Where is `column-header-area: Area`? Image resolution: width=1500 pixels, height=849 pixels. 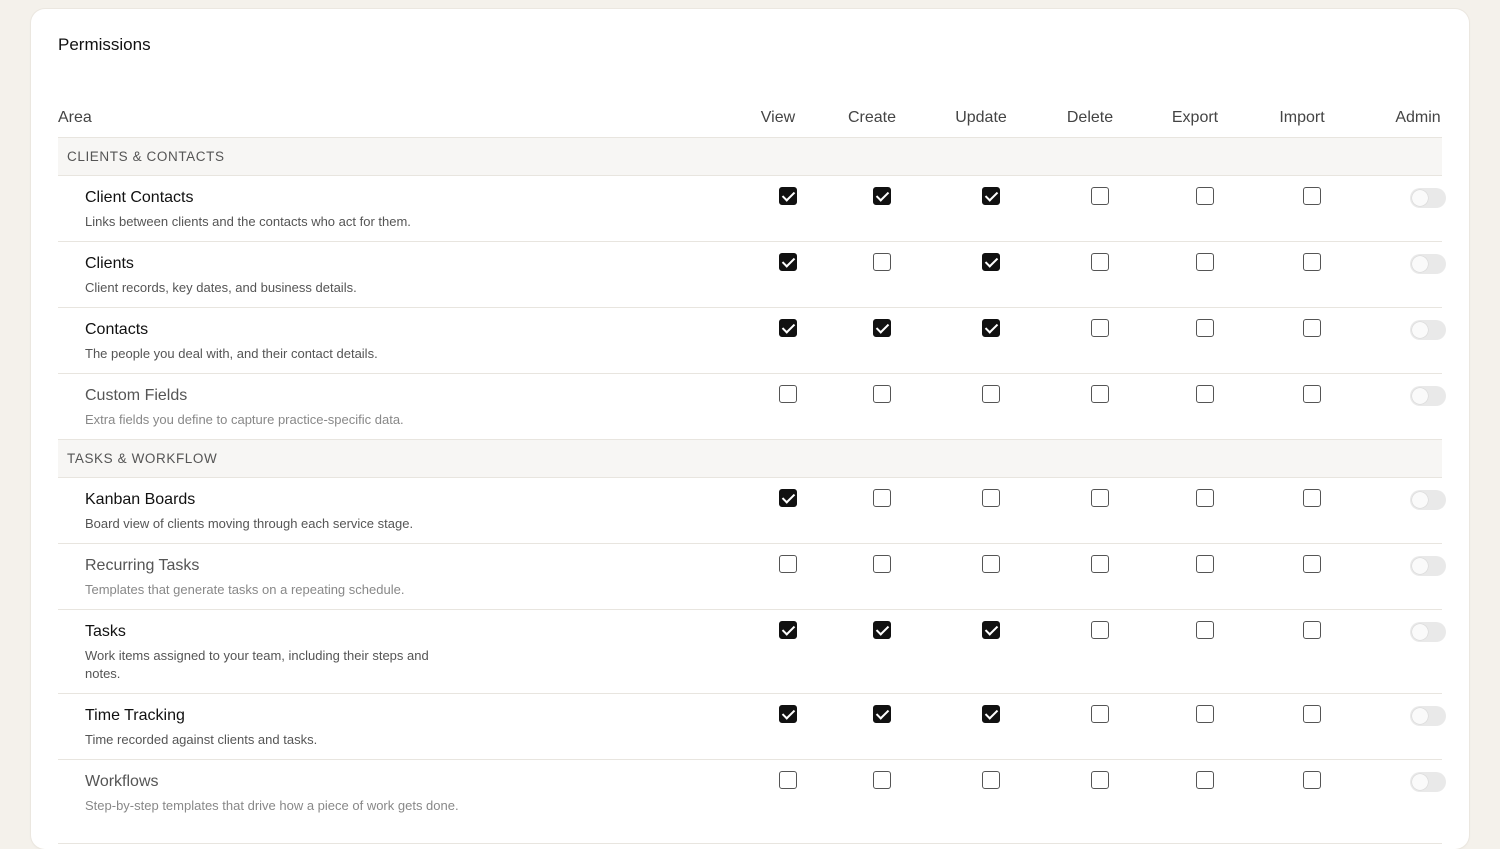
column-header-area: Area is located at coordinates (75, 117).